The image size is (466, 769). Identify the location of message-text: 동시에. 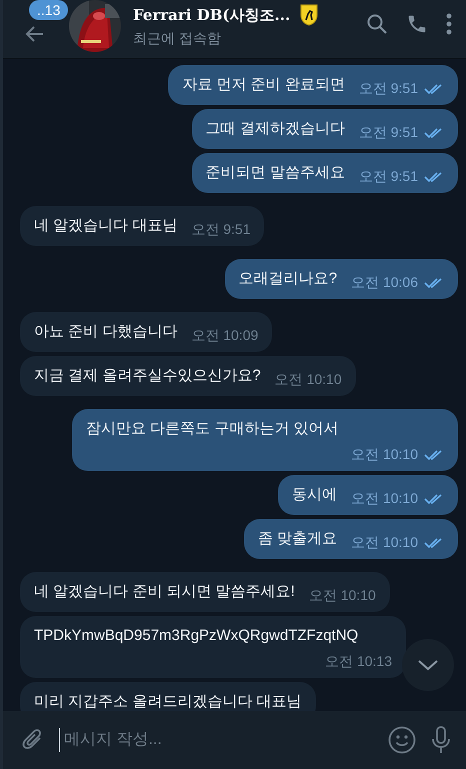
(315, 495).